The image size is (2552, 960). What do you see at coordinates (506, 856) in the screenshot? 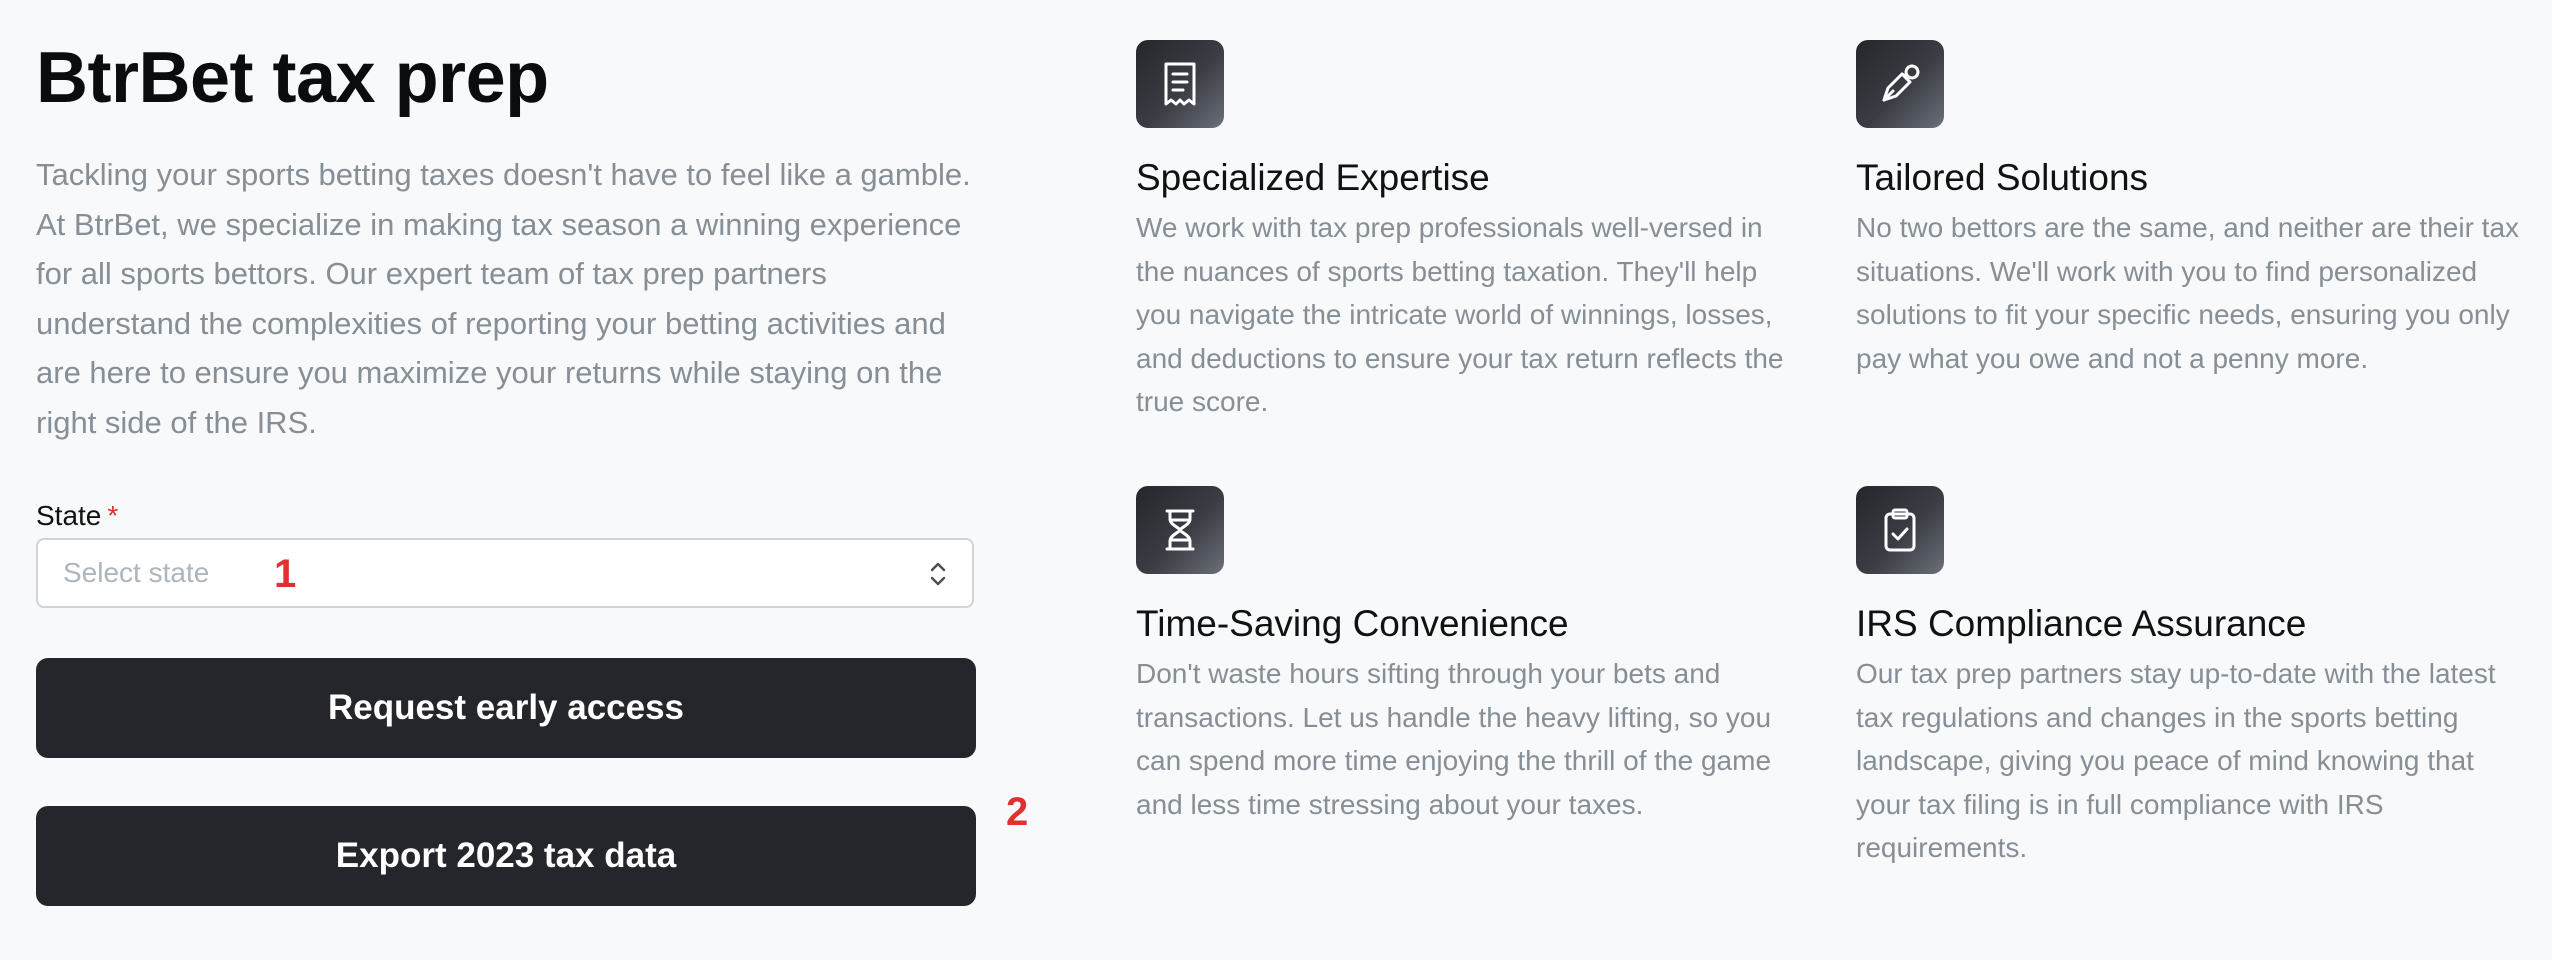
I see `export-tax-data-button: Export 2023 tax data` at bounding box center [506, 856].